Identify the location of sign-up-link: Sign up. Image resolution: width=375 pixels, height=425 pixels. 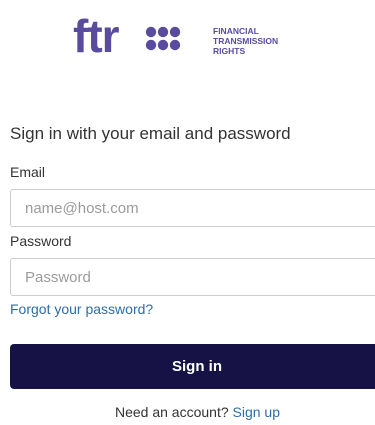
(256, 412).